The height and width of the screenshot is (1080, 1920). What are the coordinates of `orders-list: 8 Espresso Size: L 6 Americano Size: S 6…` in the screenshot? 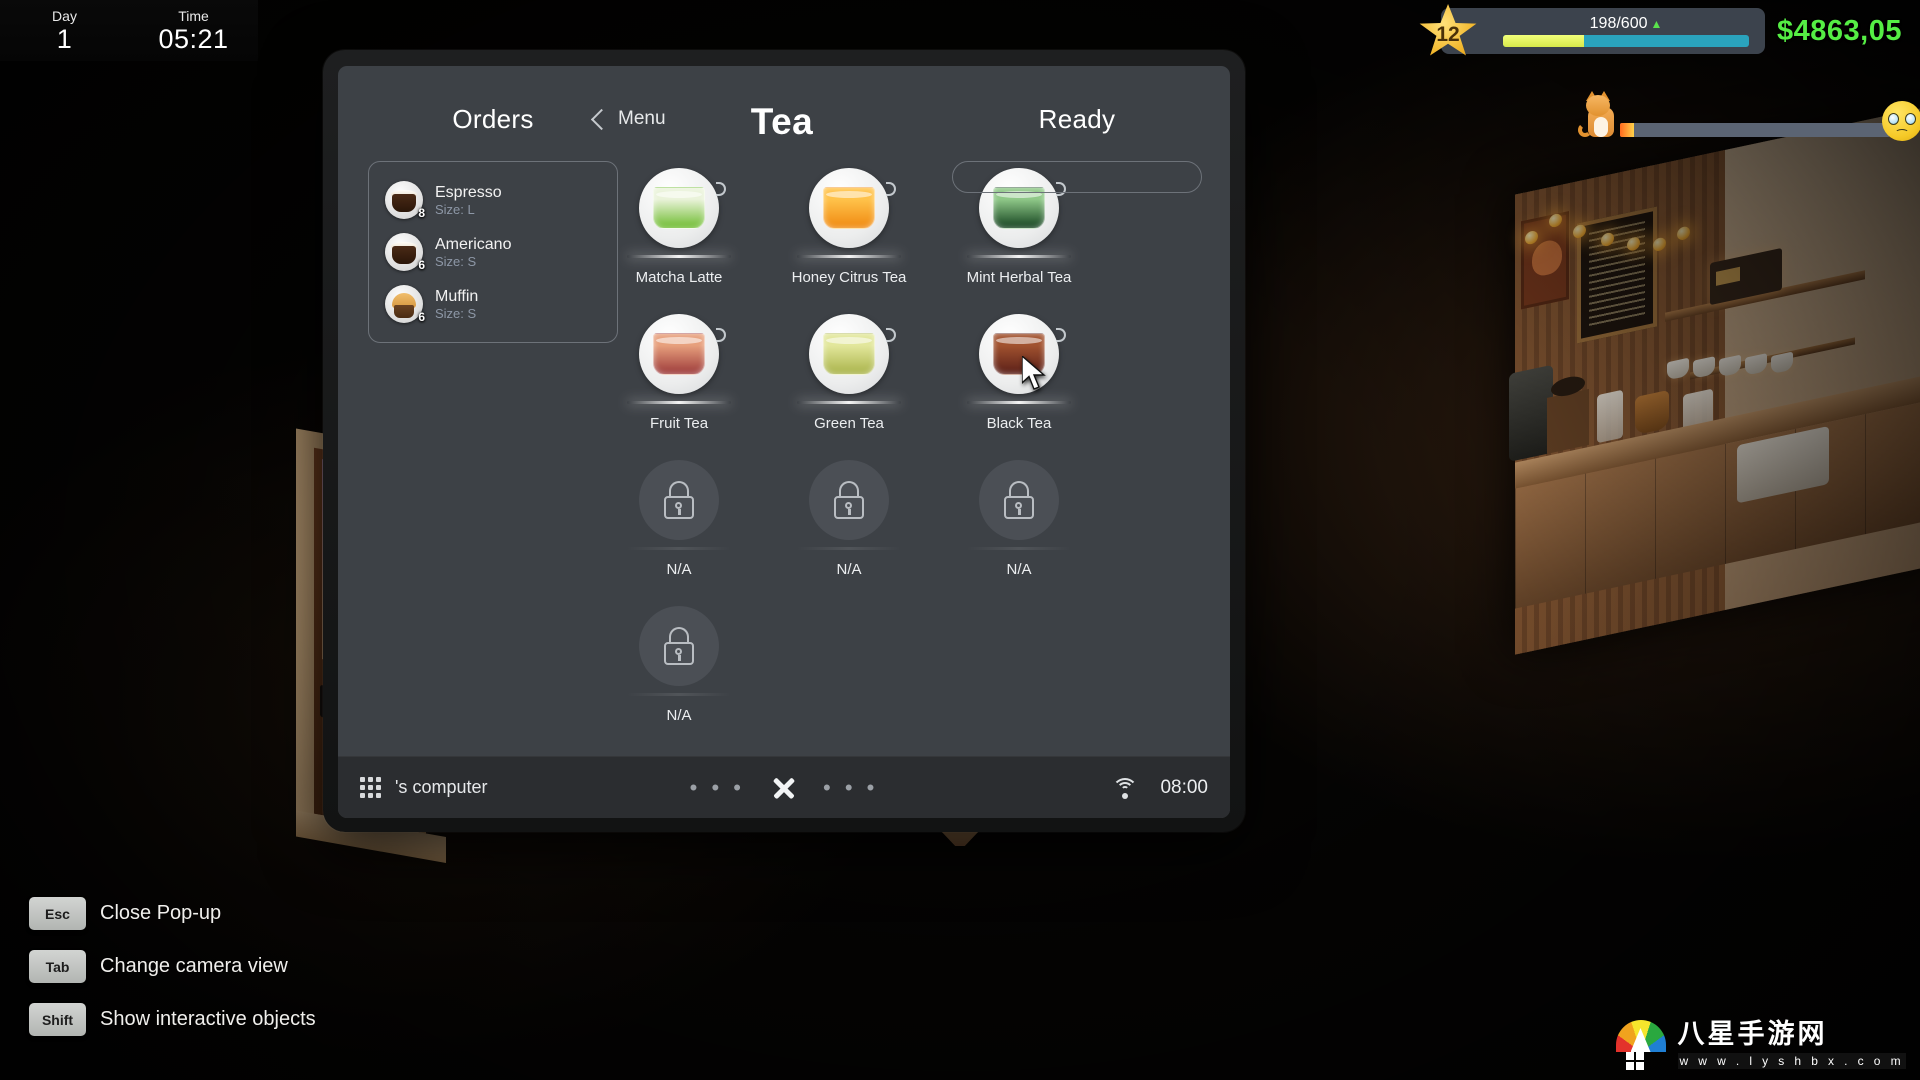 It's located at (493, 252).